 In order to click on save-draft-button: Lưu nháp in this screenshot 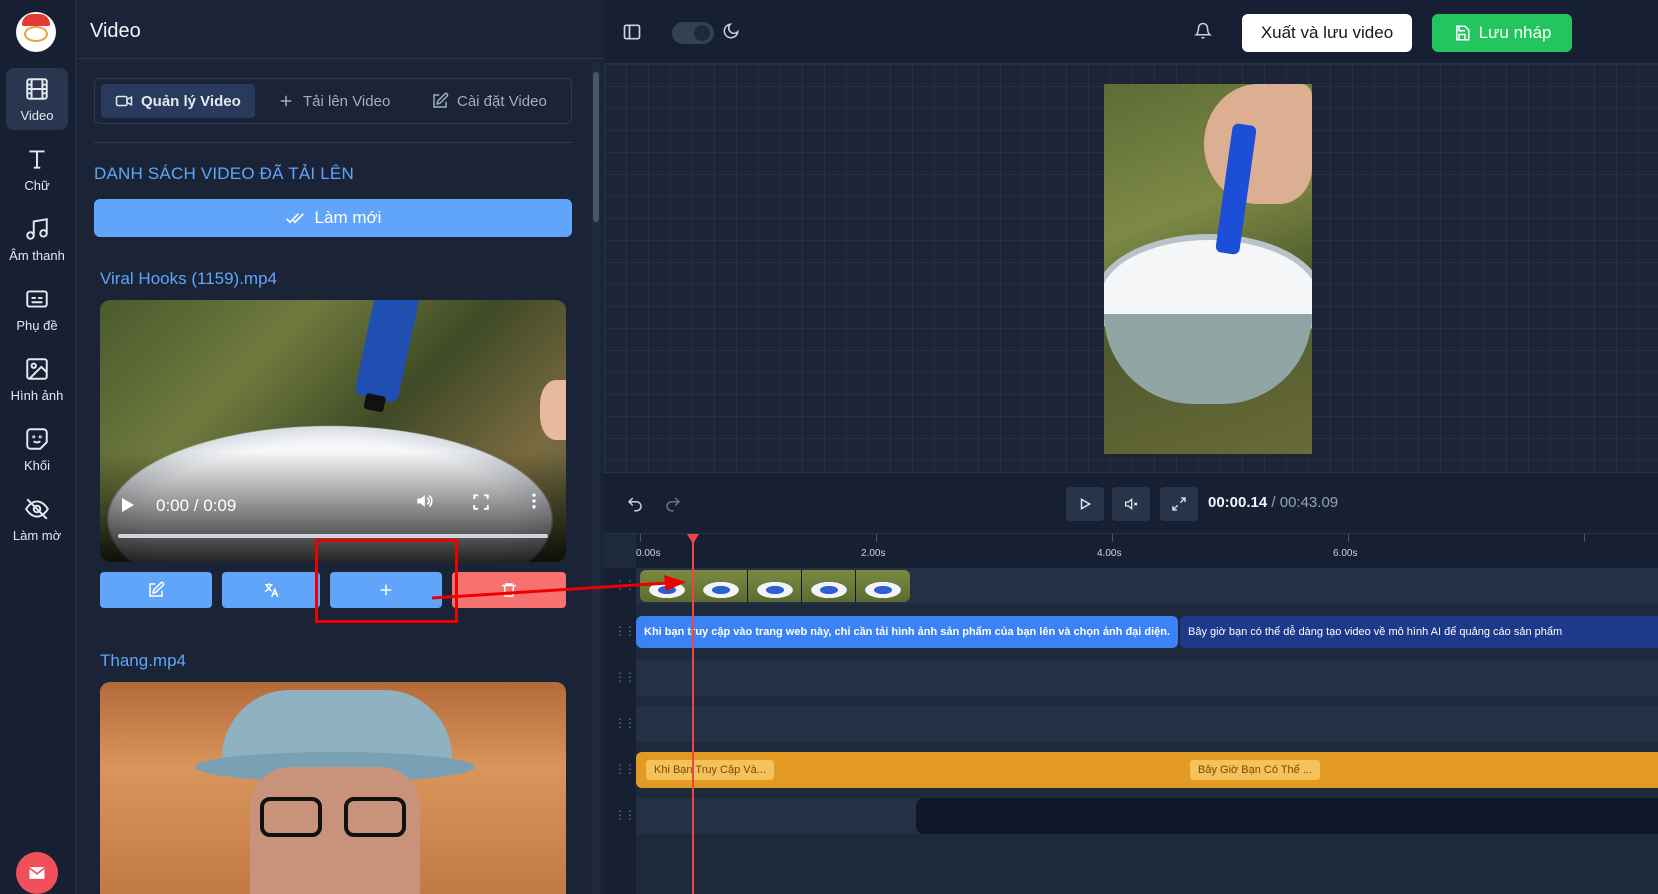, I will do `click(1502, 33)`.